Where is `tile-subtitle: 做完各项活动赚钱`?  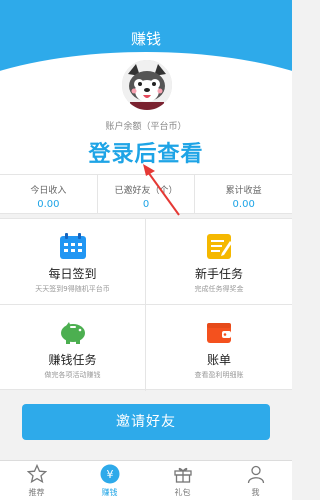
tile-subtitle: 做完各项活动赚钱 is located at coordinates (72, 375).